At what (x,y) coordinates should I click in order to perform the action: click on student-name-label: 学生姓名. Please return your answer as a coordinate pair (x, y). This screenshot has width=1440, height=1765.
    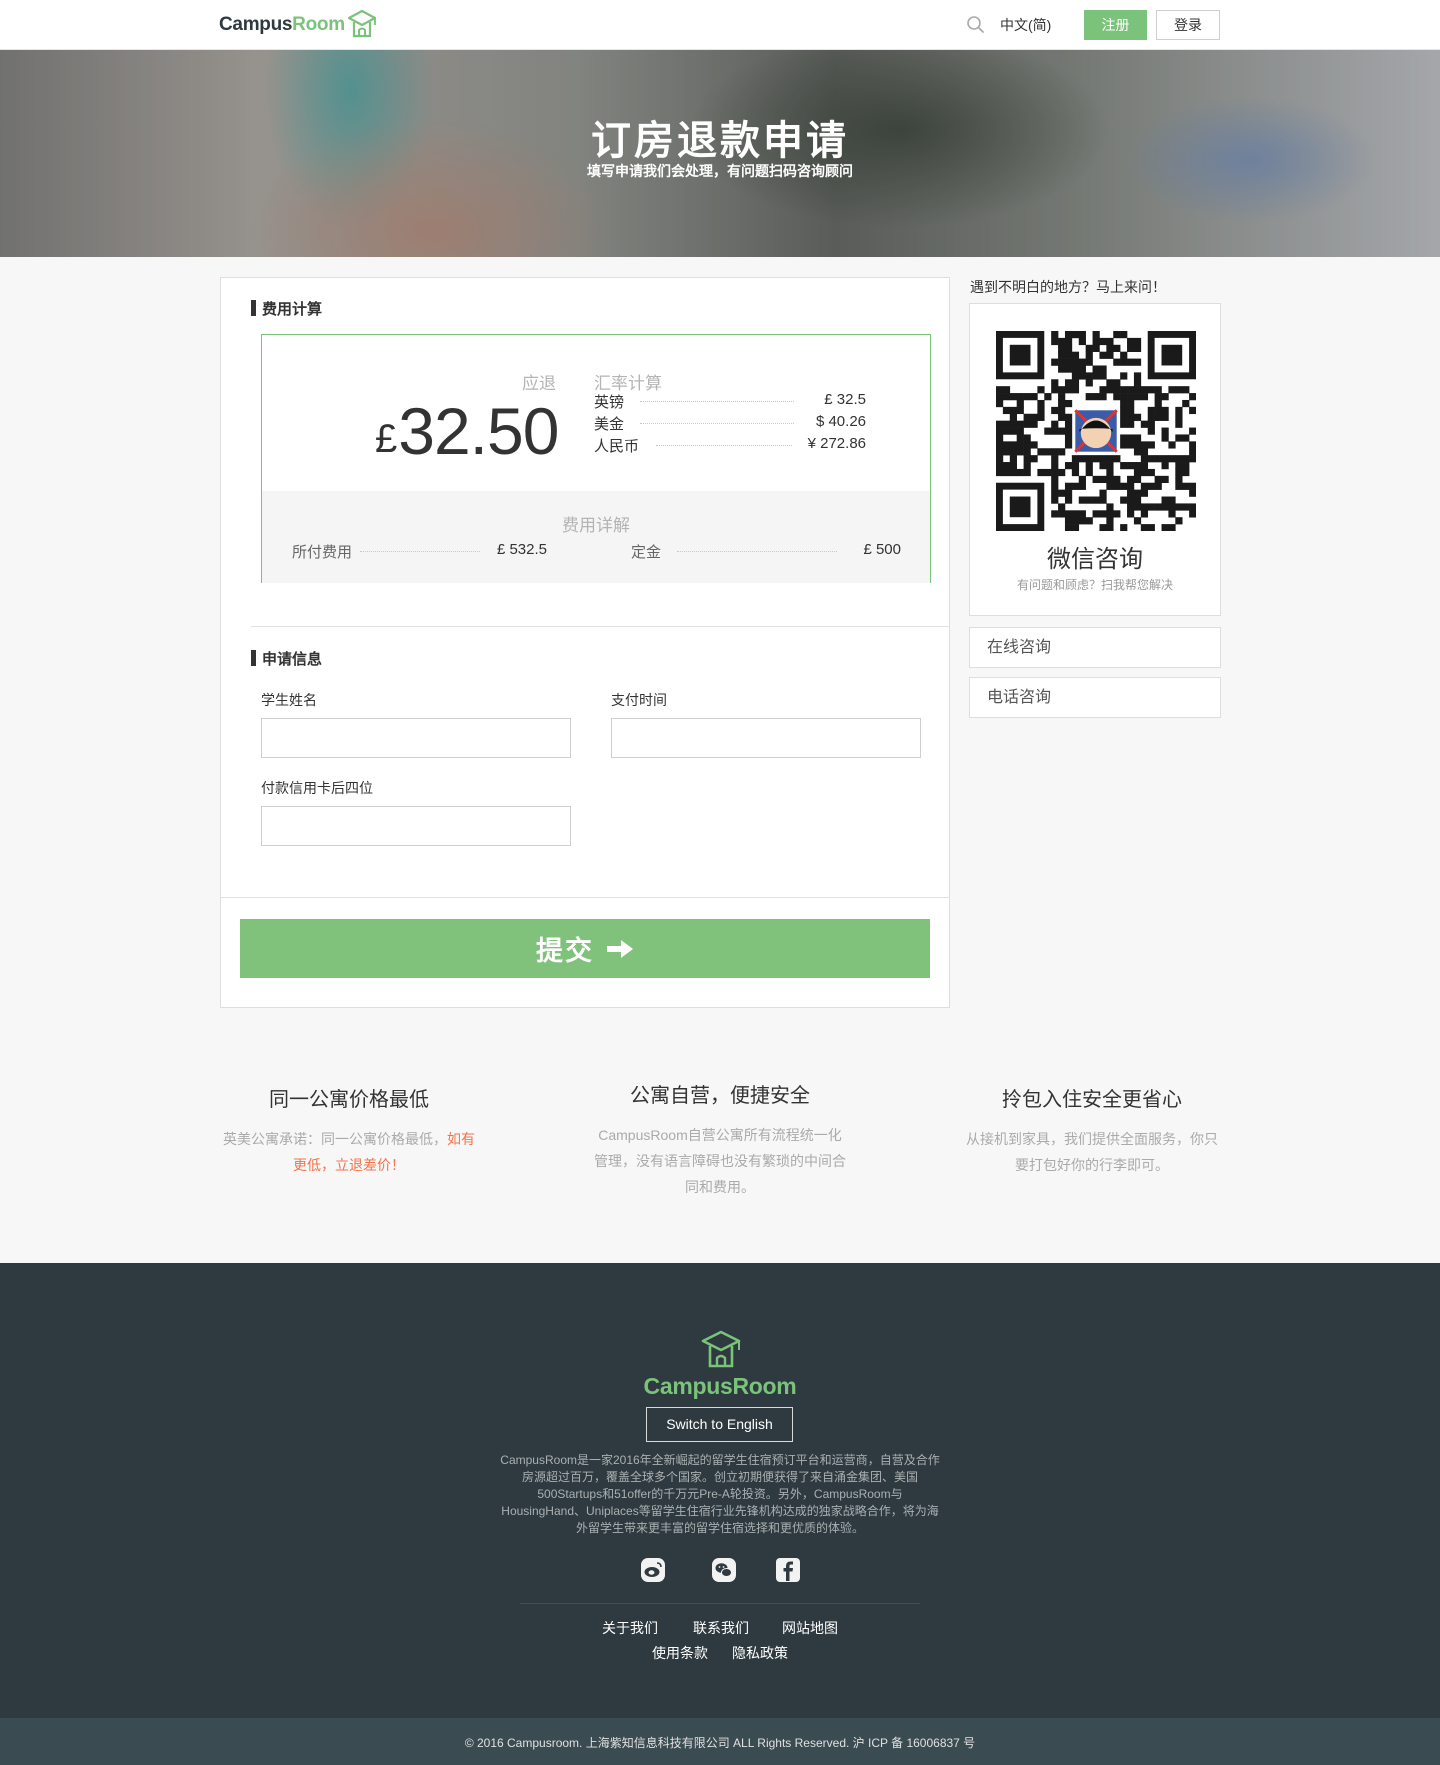
    Looking at the image, I should click on (289, 700).